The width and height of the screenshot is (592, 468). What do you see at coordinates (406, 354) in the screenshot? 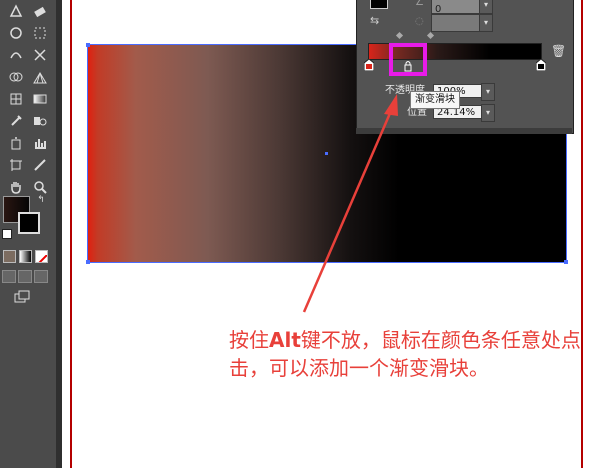
I see `instruction-text: 按住Alt键不放，鼠标在颜色条任意处点击，可以添加一个渐变滑块。` at bounding box center [406, 354].